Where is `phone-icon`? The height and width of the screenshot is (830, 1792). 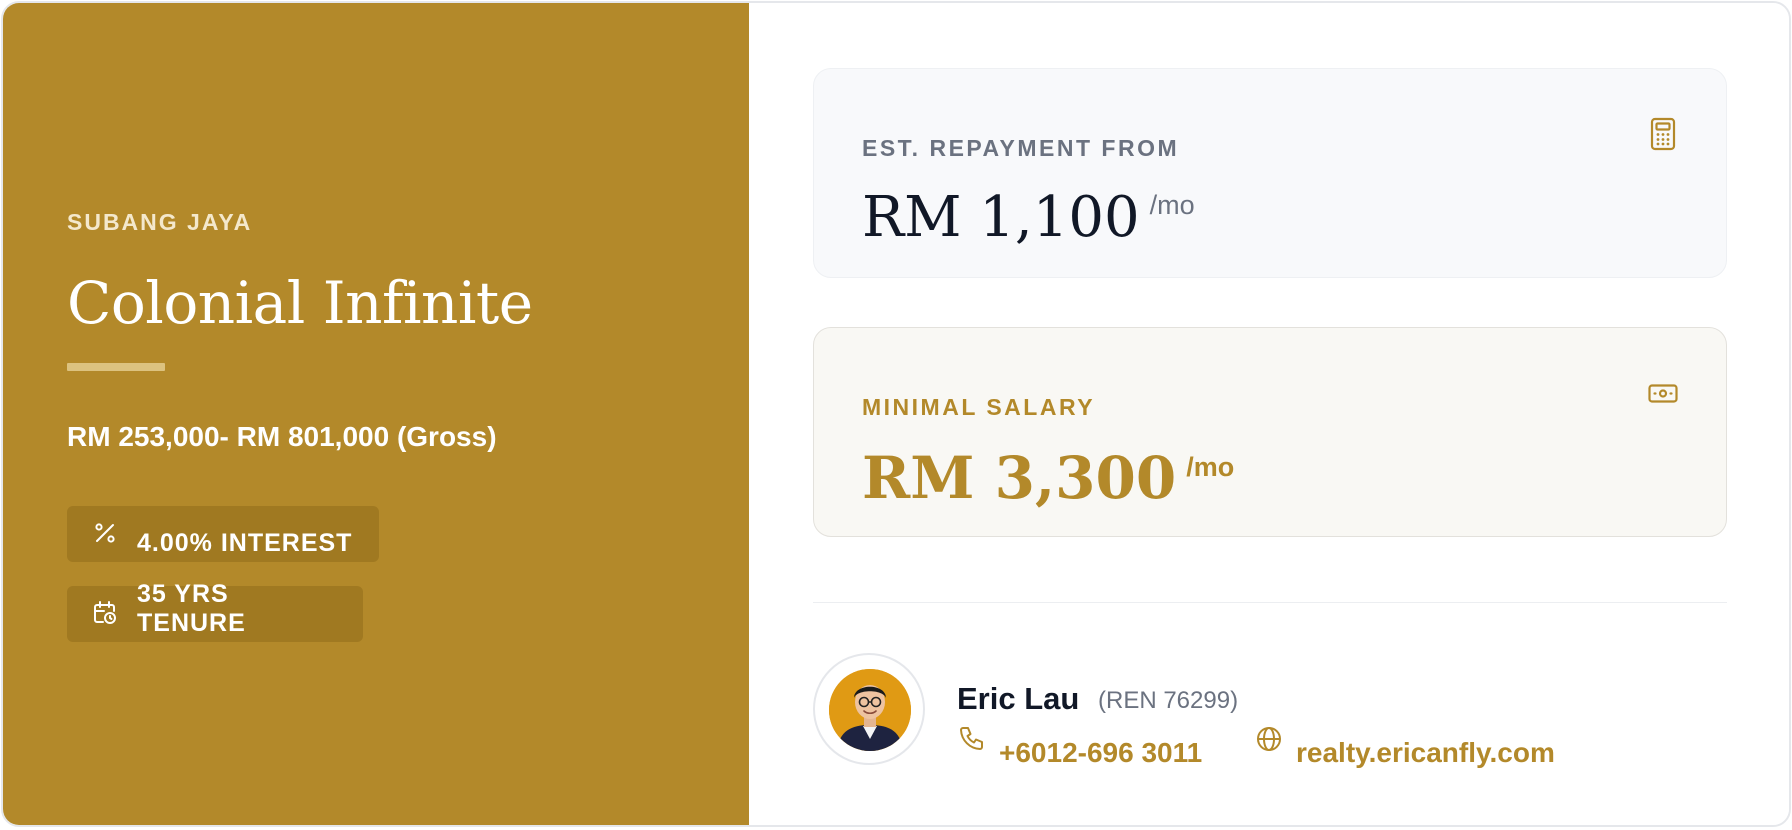 phone-icon is located at coordinates (971, 738).